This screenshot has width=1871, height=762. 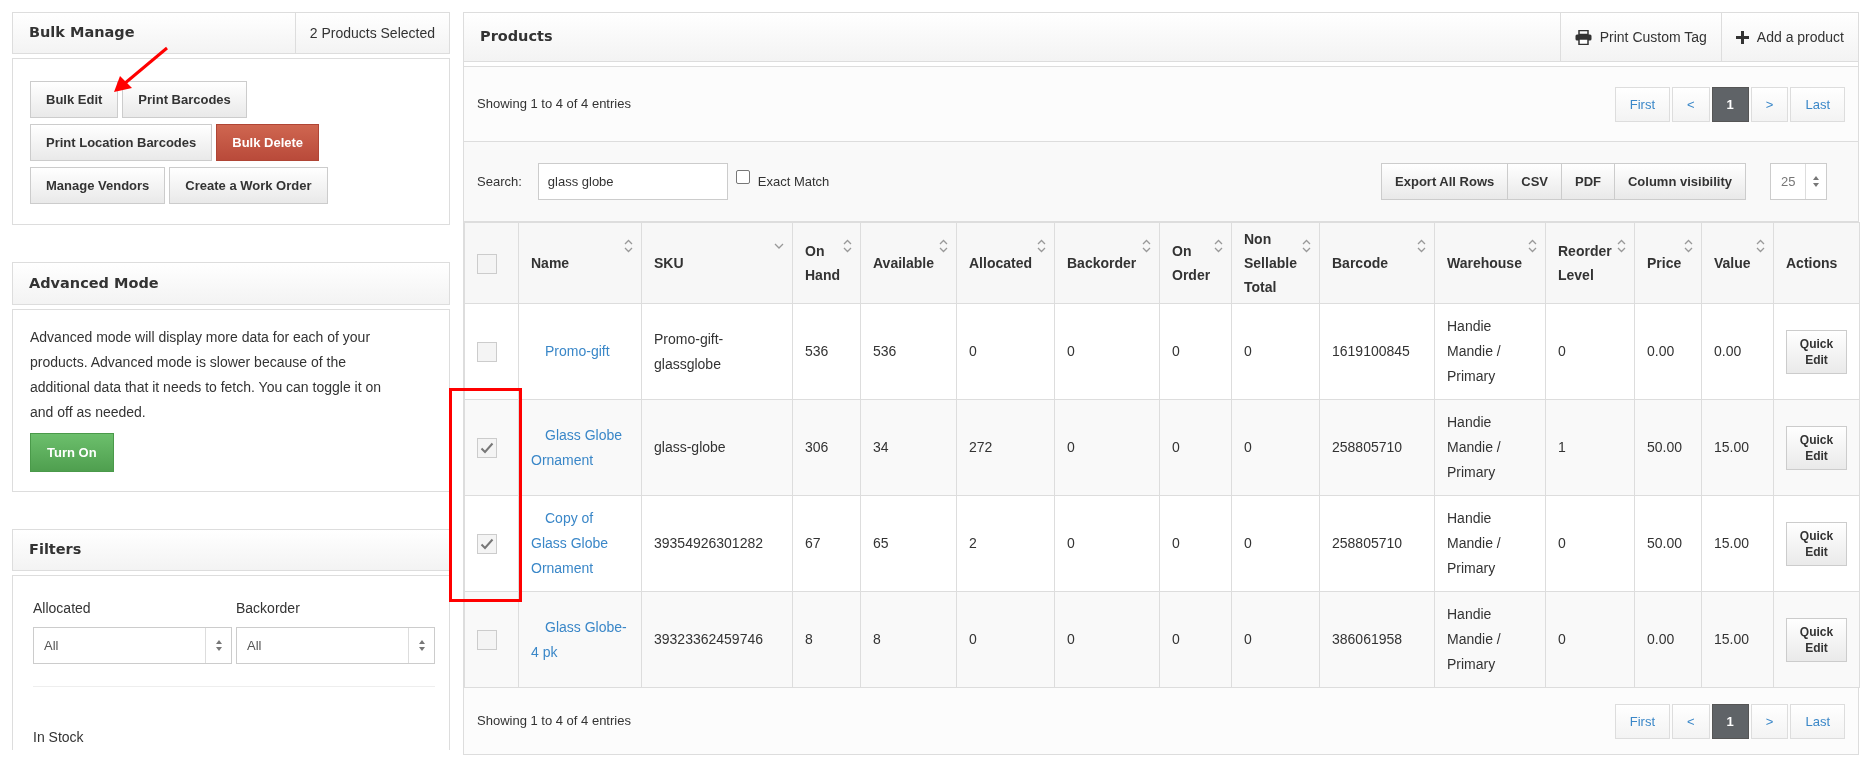 What do you see at coordinates (1728, 351) in the screenshot?
I see `table-cell: 0.00` at bounding box center [1728, 351].